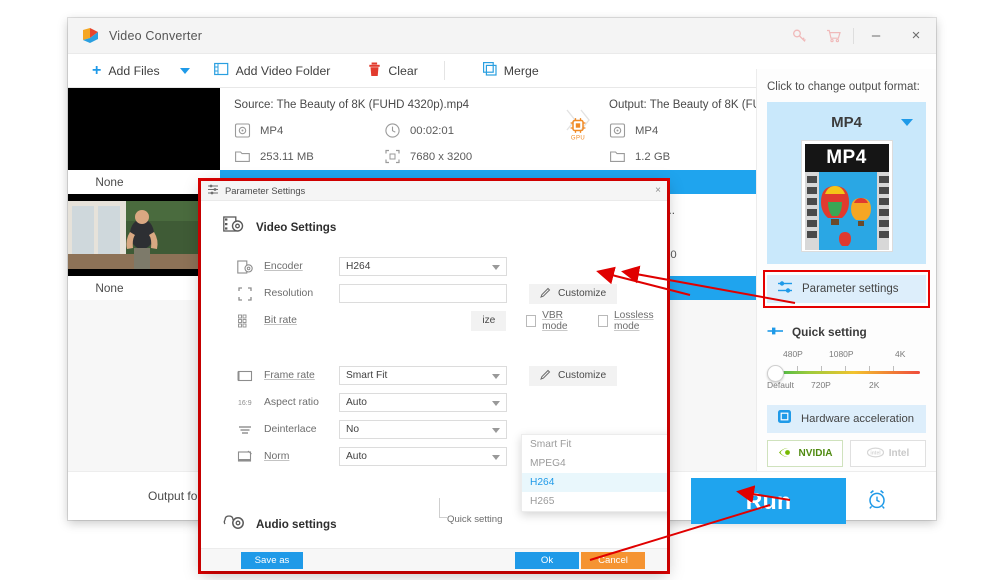 The width and height of the screenshot is (1000, 580). What do you see at coordinates (184, 70) in the screenshot?
I see `add-files-dropdown-icon` at bounding box center [184, 70].